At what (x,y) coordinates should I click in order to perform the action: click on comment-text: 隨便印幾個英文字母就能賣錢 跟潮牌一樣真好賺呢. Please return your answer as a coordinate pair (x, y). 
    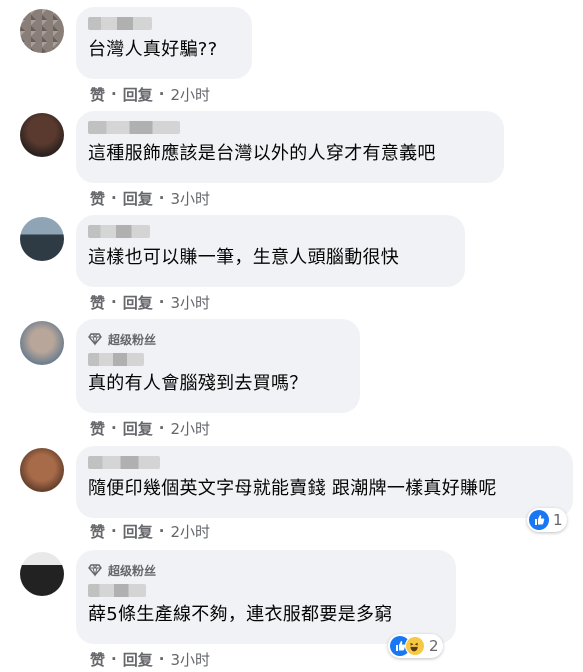
    Looking at the image, I should click on (292, 488).